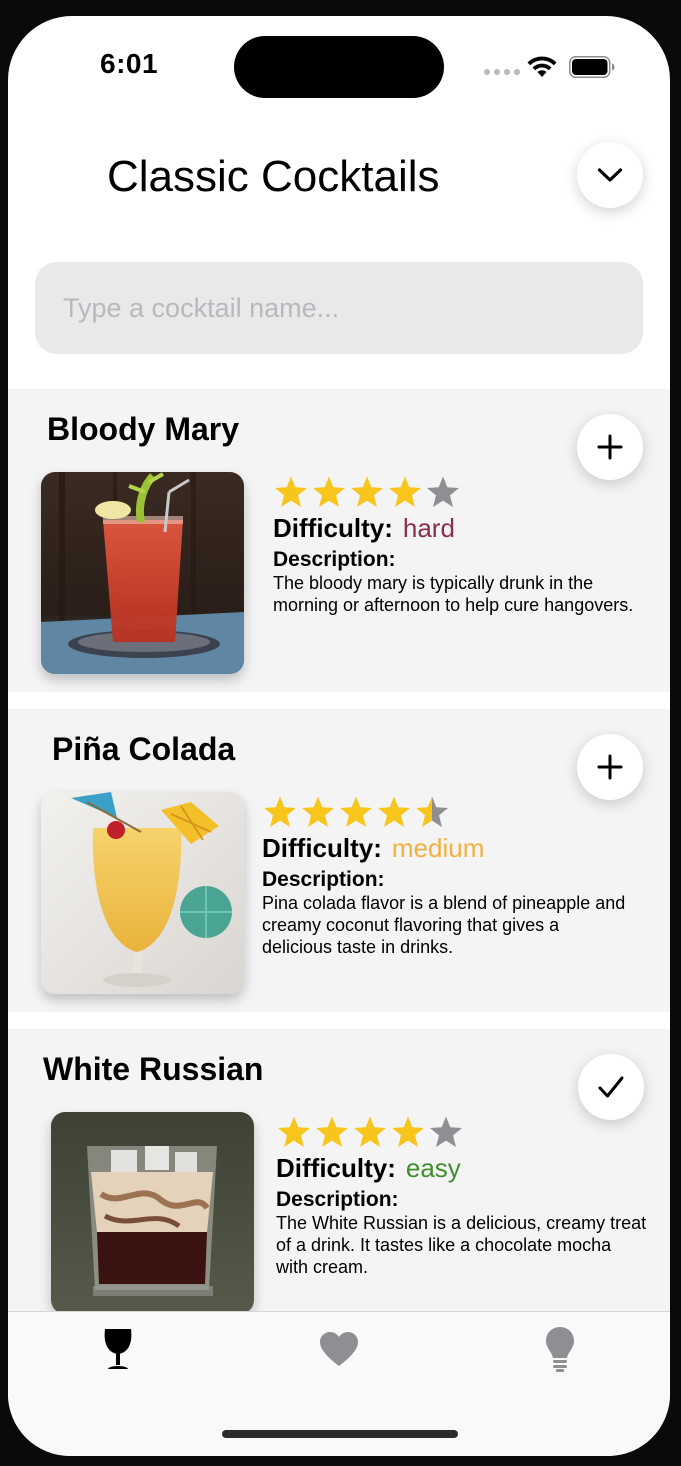 Image resolution: width=681 pixels, height=1466 pixels. What do you see at coordinates (153, 1069) in the screenshot?
I see `cocktail-name: White Russian` at bounding box center [153, 1069].